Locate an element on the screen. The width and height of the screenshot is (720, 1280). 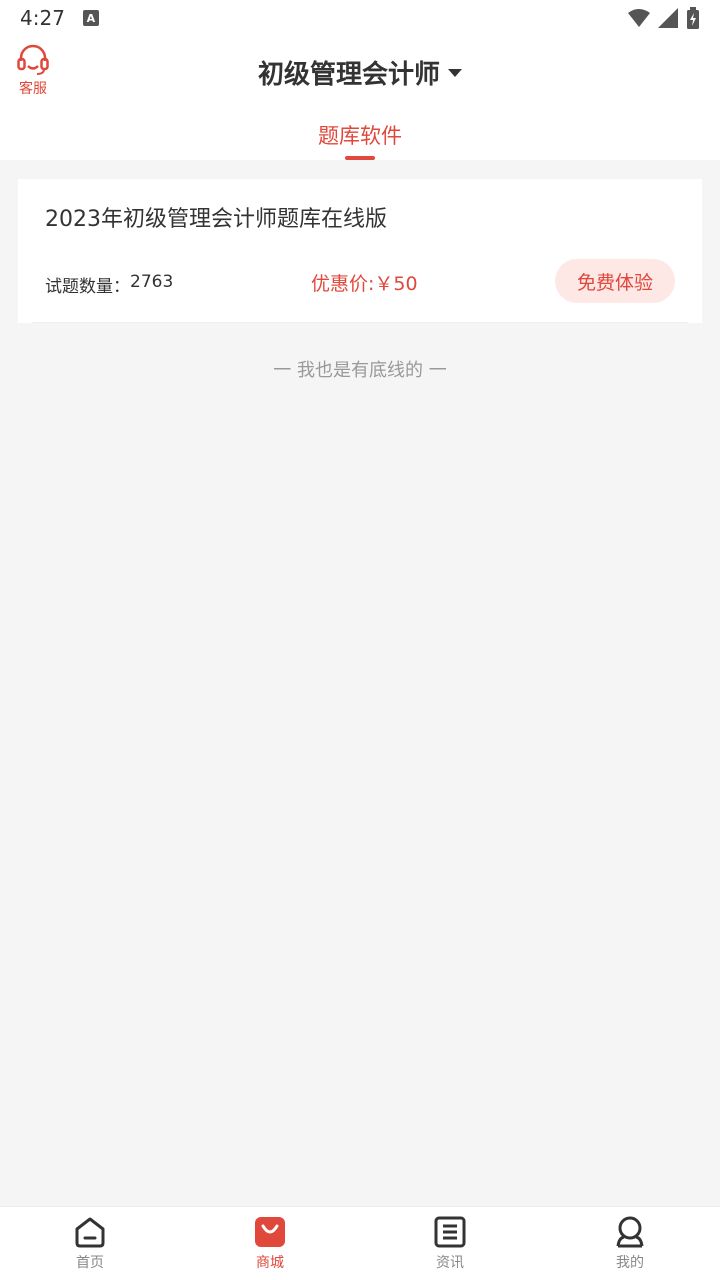
nav-label-news: 资讯 is located at coordinates (450, 1263).